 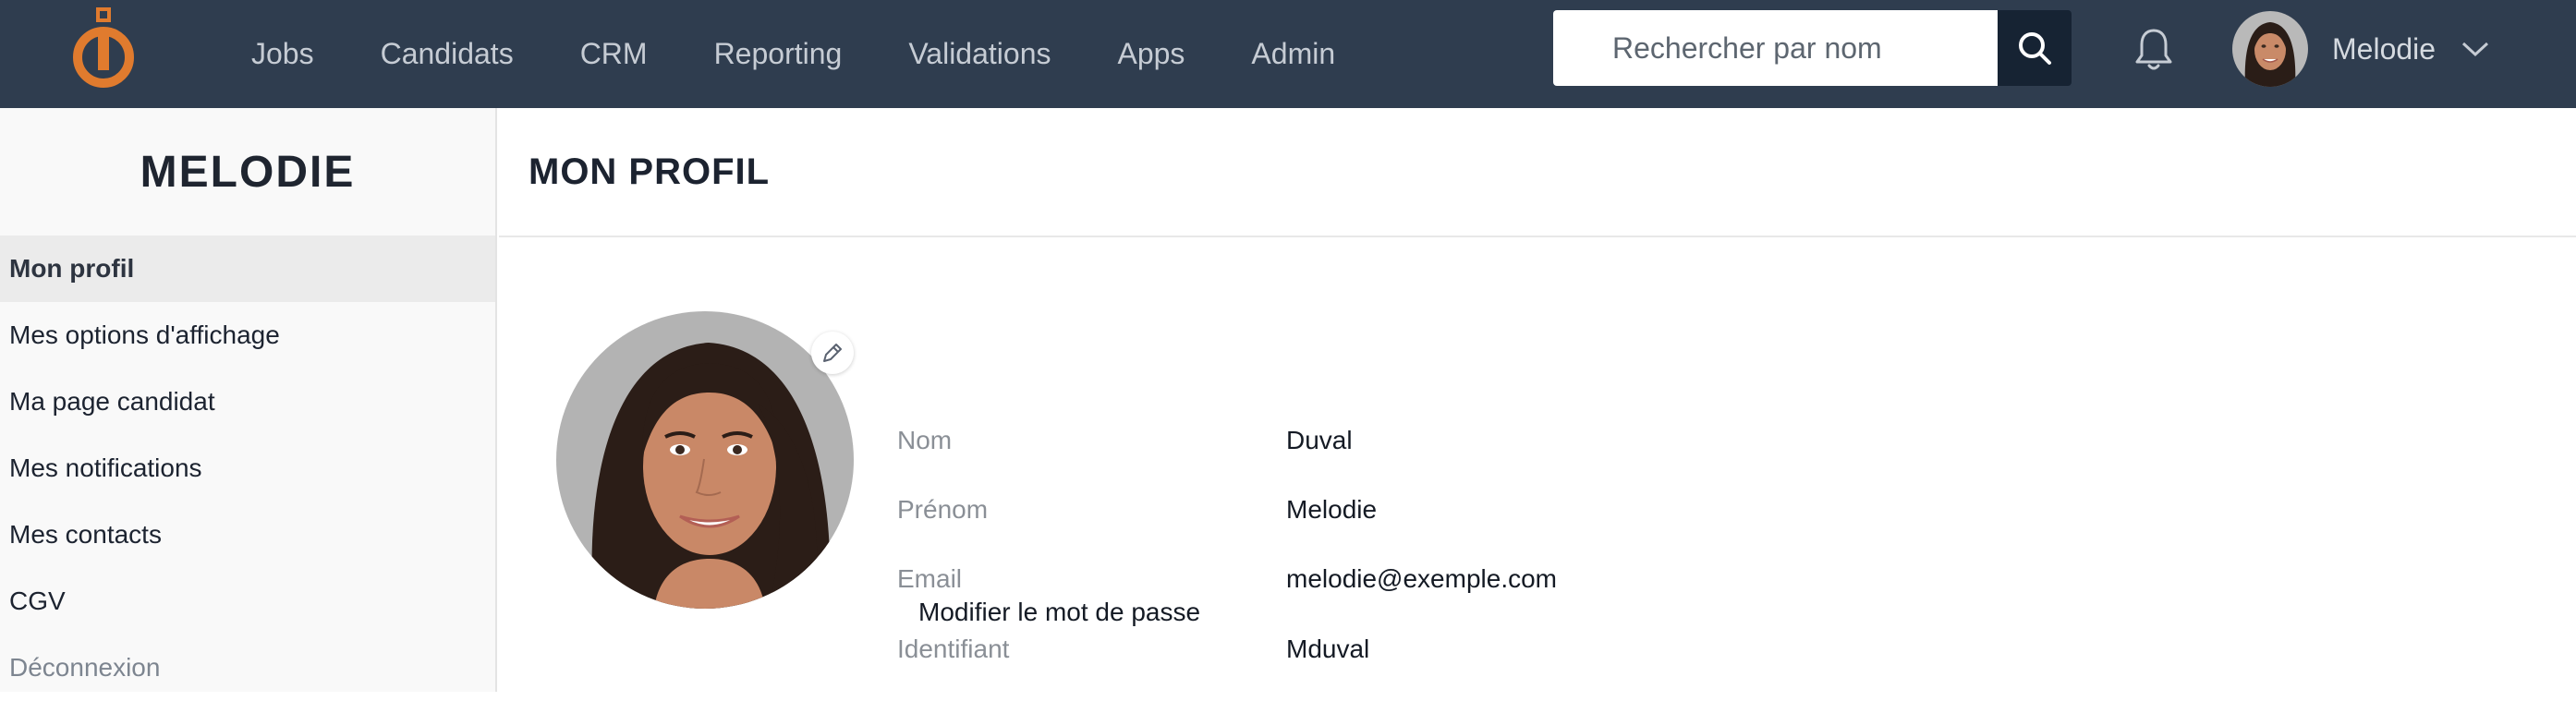 What do you see at coordinates (1293, 54) in the screenshot?
I see `nav-admin: Admin` at bounding box center [1293, 54].